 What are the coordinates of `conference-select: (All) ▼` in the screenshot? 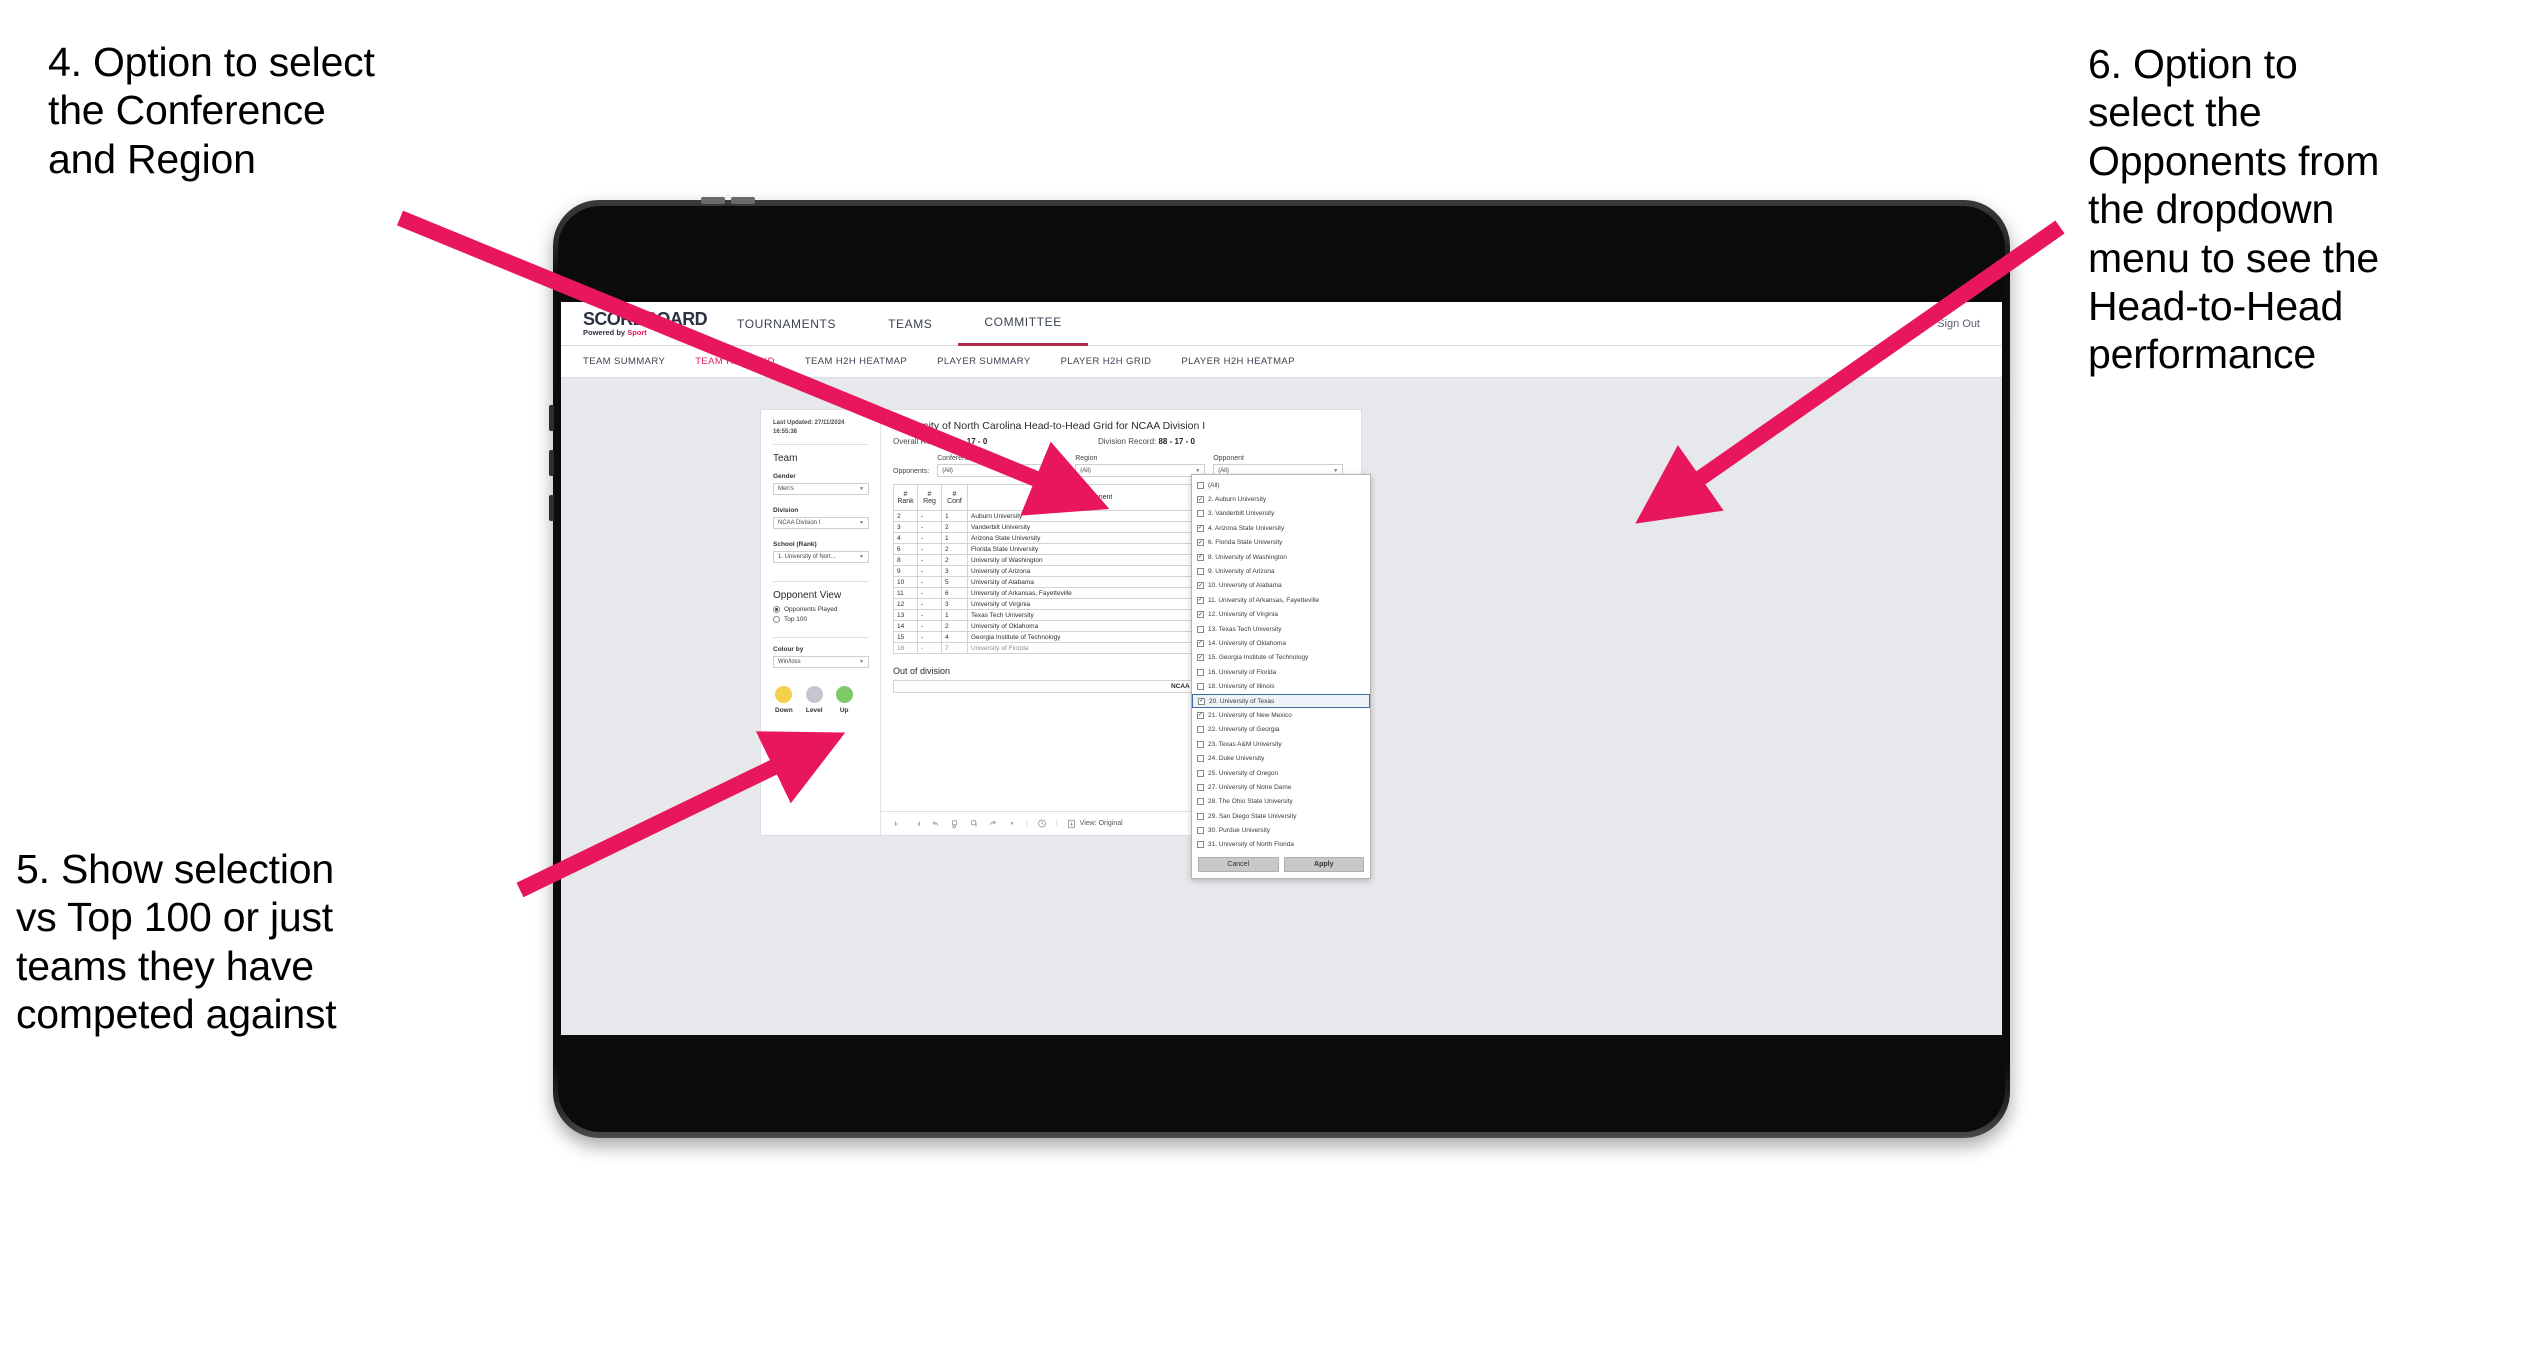 It's located at (1002, 470).